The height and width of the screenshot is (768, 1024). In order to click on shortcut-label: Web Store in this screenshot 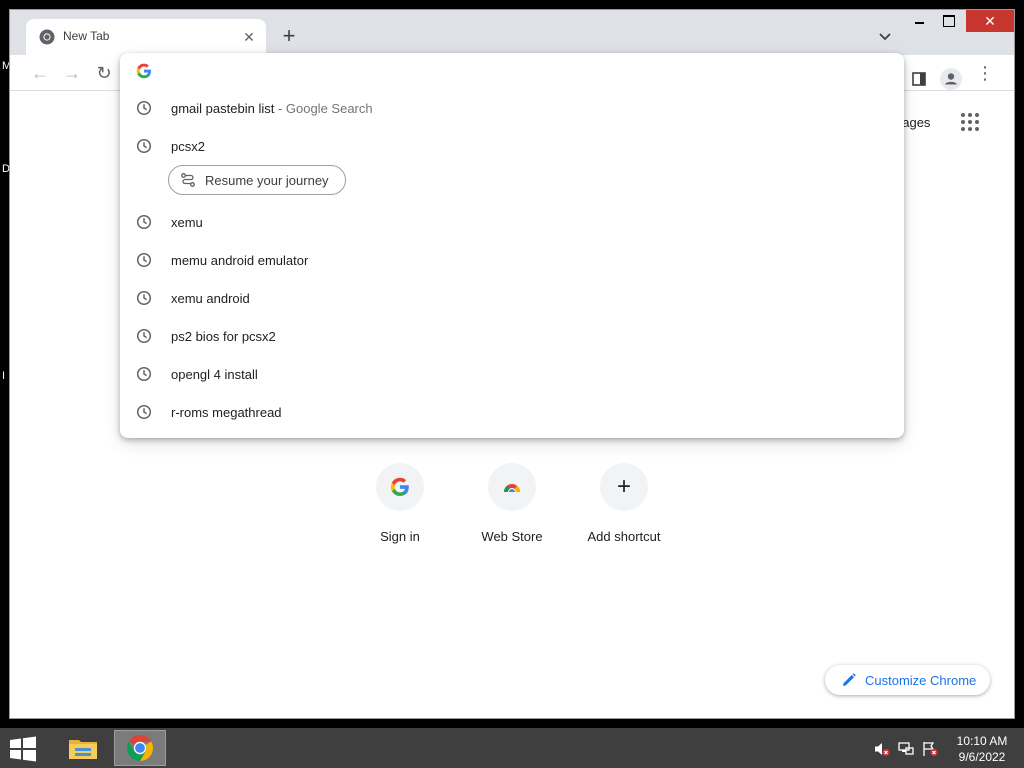, I will do `click(512, 536)`.